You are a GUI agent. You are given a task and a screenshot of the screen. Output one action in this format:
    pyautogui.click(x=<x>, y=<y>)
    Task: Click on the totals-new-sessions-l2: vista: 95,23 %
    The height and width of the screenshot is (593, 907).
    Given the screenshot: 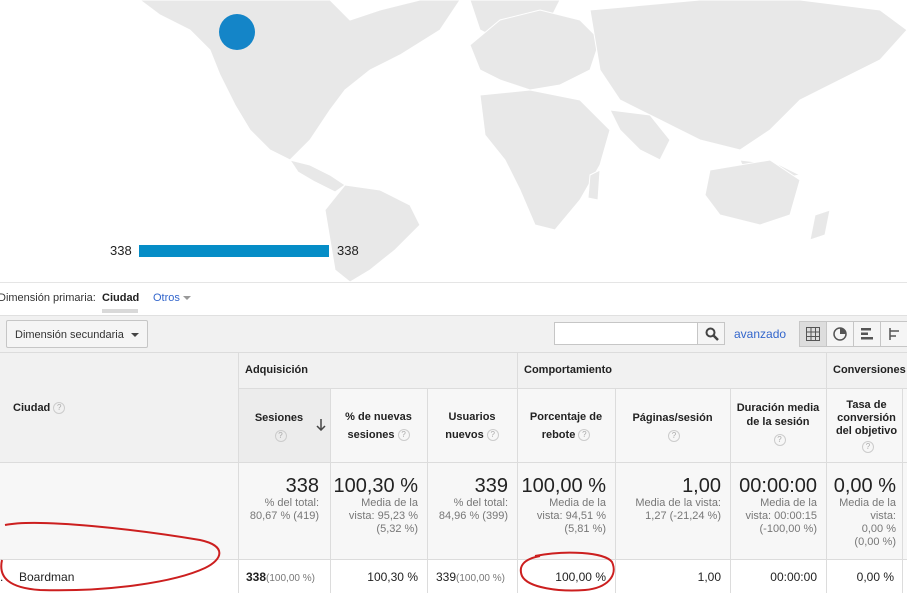 What is the action you would take?
    pyautogui.click(x=383, y=516)
    